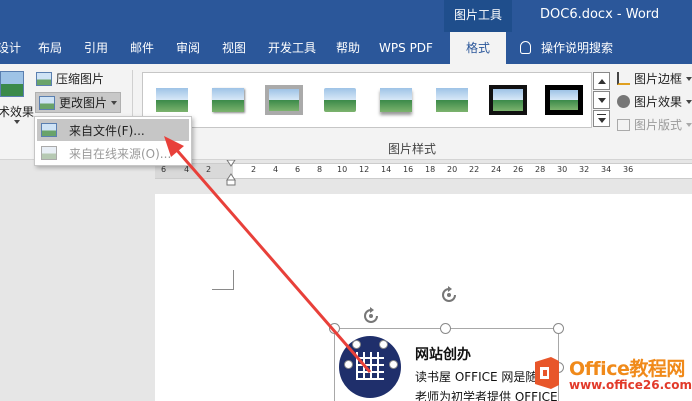 The height and width of the screenshot is (401, 692). I want to click on tab-format: 格式, so click(478, 48).